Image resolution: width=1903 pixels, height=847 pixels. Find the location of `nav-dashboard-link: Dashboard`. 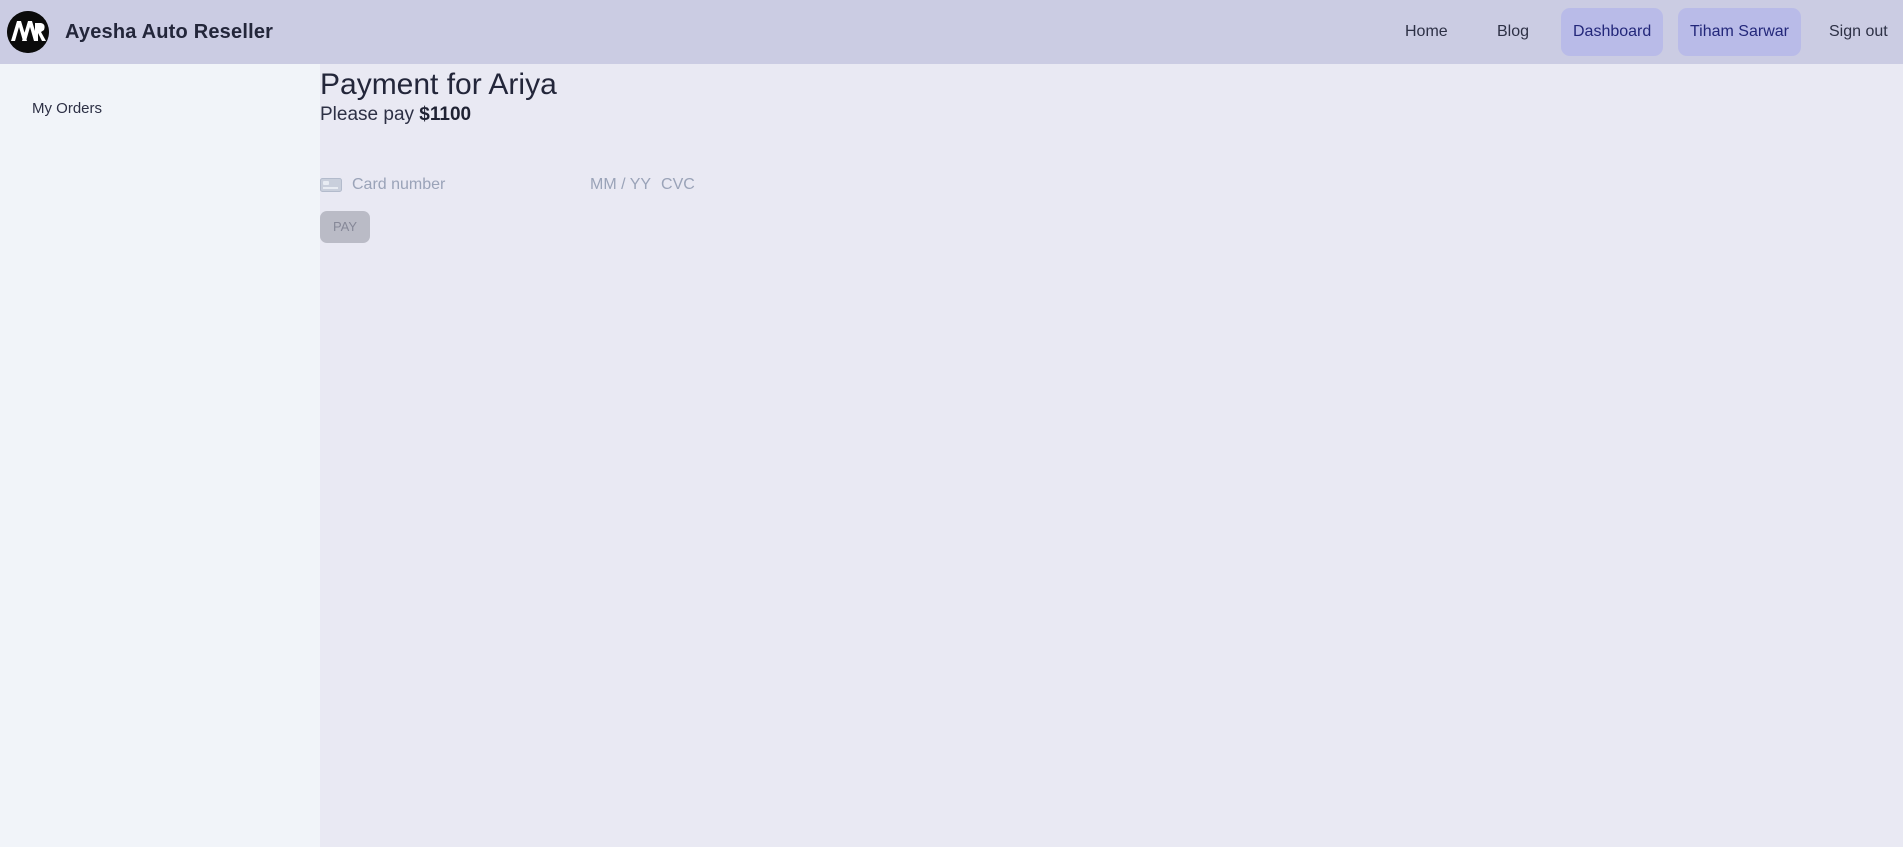

nav-dashboard-link: Dashboard is located at coordinates (1612, 32).